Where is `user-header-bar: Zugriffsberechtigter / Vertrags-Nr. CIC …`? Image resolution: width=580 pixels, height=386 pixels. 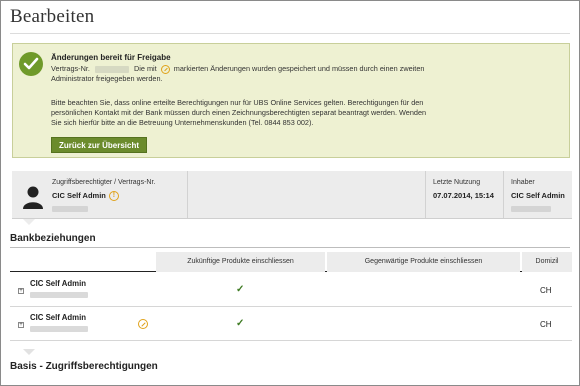
user-header-bar: Zugriffsberechtigter / Vertrags-Nr. CIC … is located at coordinates (292, 195).